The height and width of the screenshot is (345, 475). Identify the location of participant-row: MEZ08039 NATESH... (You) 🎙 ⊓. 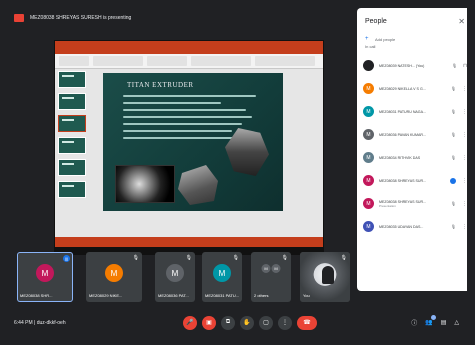
(412, 65).